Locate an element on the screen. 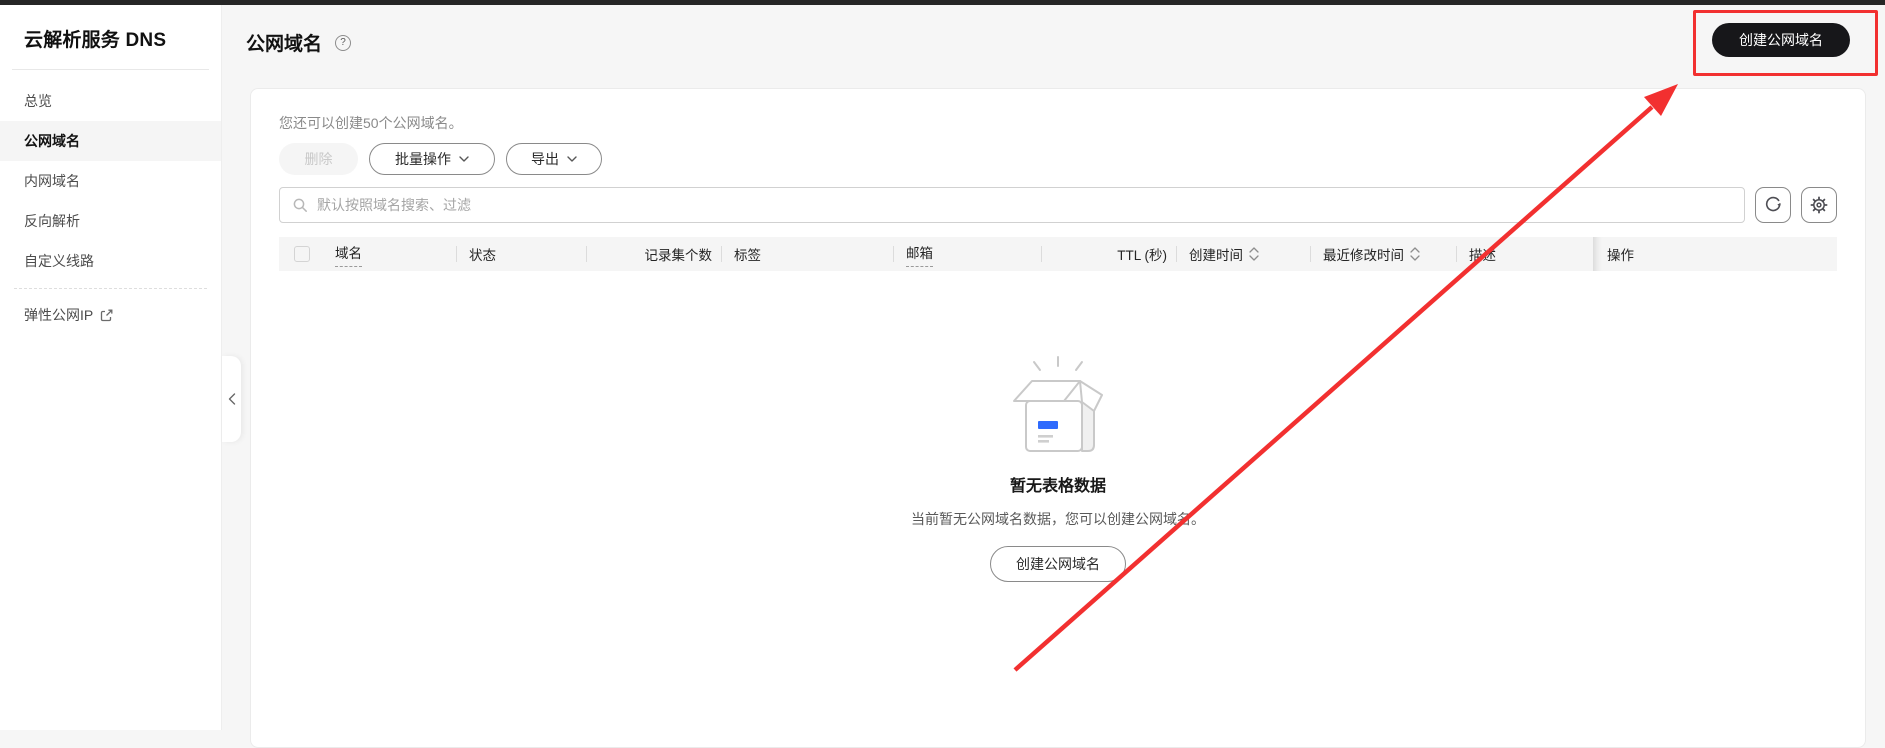 This screenshot has width=1885, height=748. search-icon is located at coordinates (300, 205).